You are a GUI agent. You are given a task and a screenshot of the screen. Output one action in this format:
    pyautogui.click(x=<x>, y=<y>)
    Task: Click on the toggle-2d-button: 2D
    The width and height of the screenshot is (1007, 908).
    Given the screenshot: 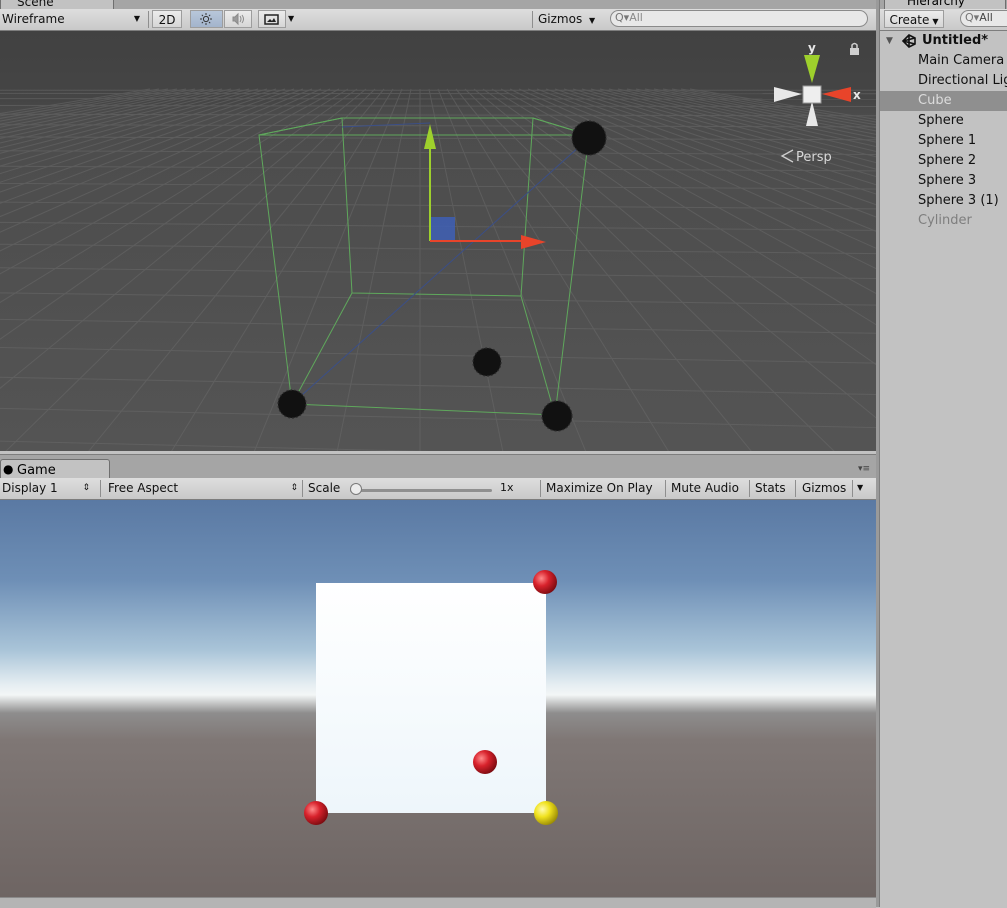 What is the action you would take?
    pyautogui.click(x=167, y=19)
    